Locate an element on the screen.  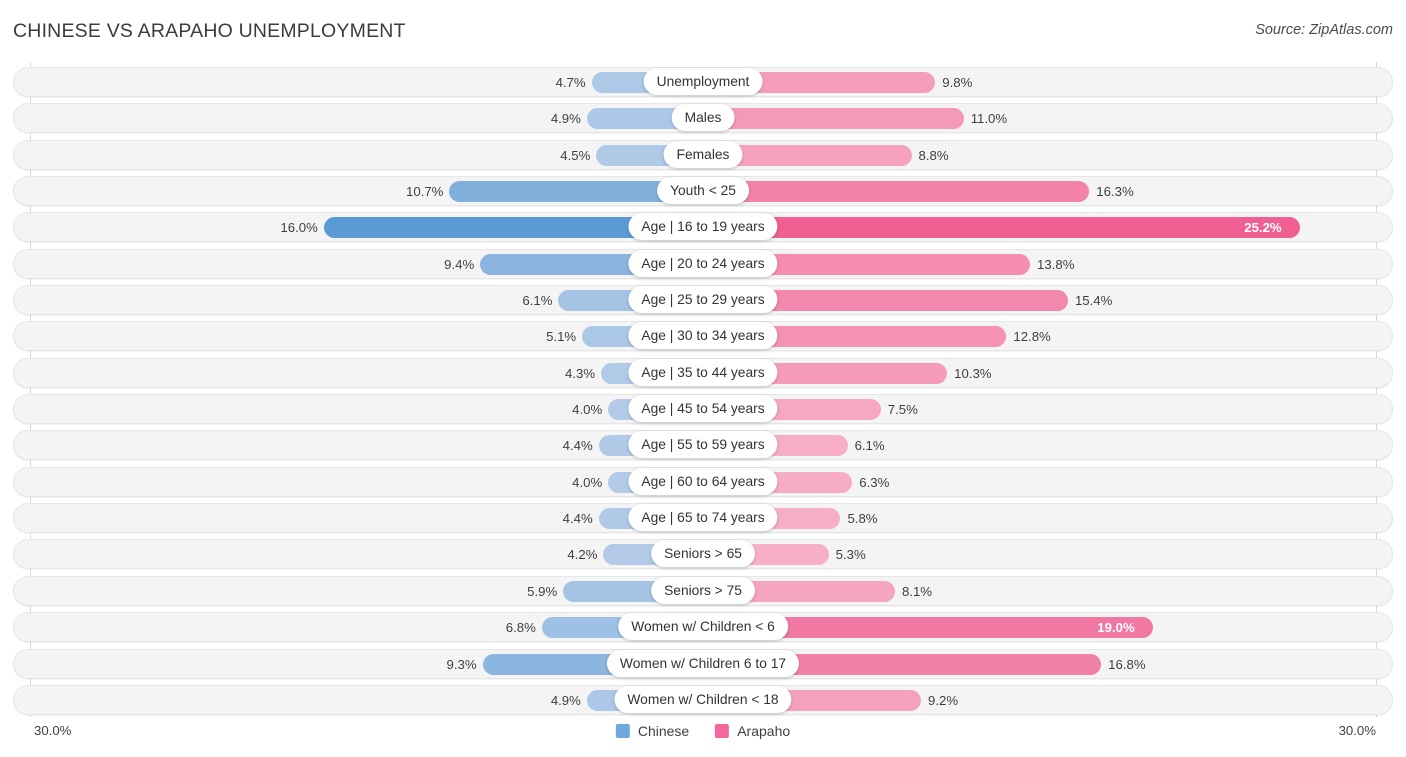
category-label: Females is located at coordinates (703, 154).